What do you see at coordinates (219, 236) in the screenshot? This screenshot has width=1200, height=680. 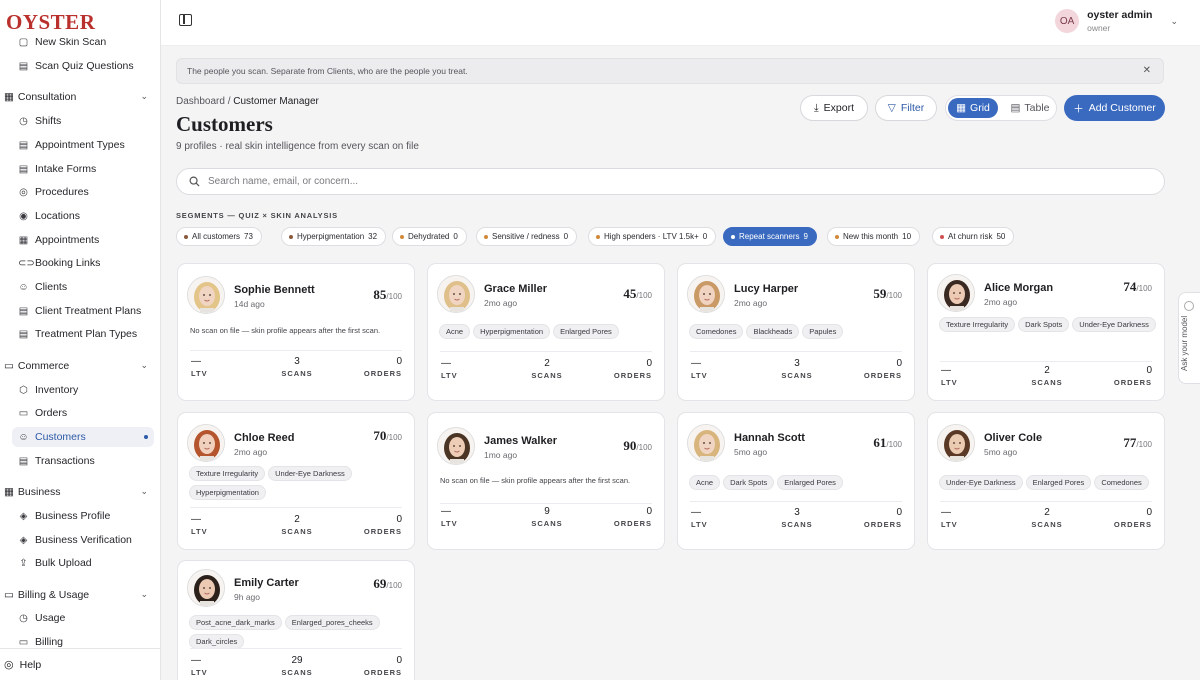 I see `segment-chip: All customers 73` at bounding box center [219, 236].